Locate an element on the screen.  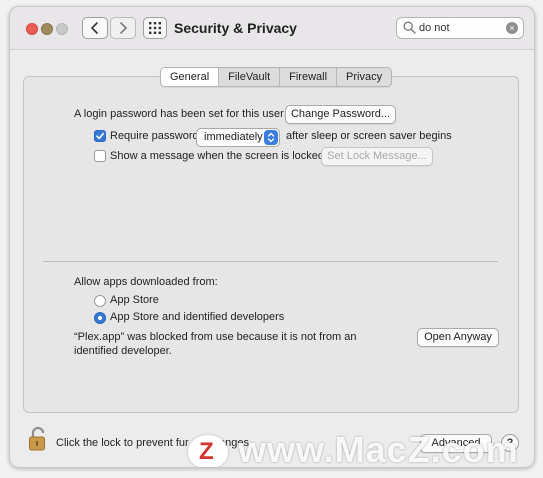
radio-app-store is located at coordinates (100, 301).